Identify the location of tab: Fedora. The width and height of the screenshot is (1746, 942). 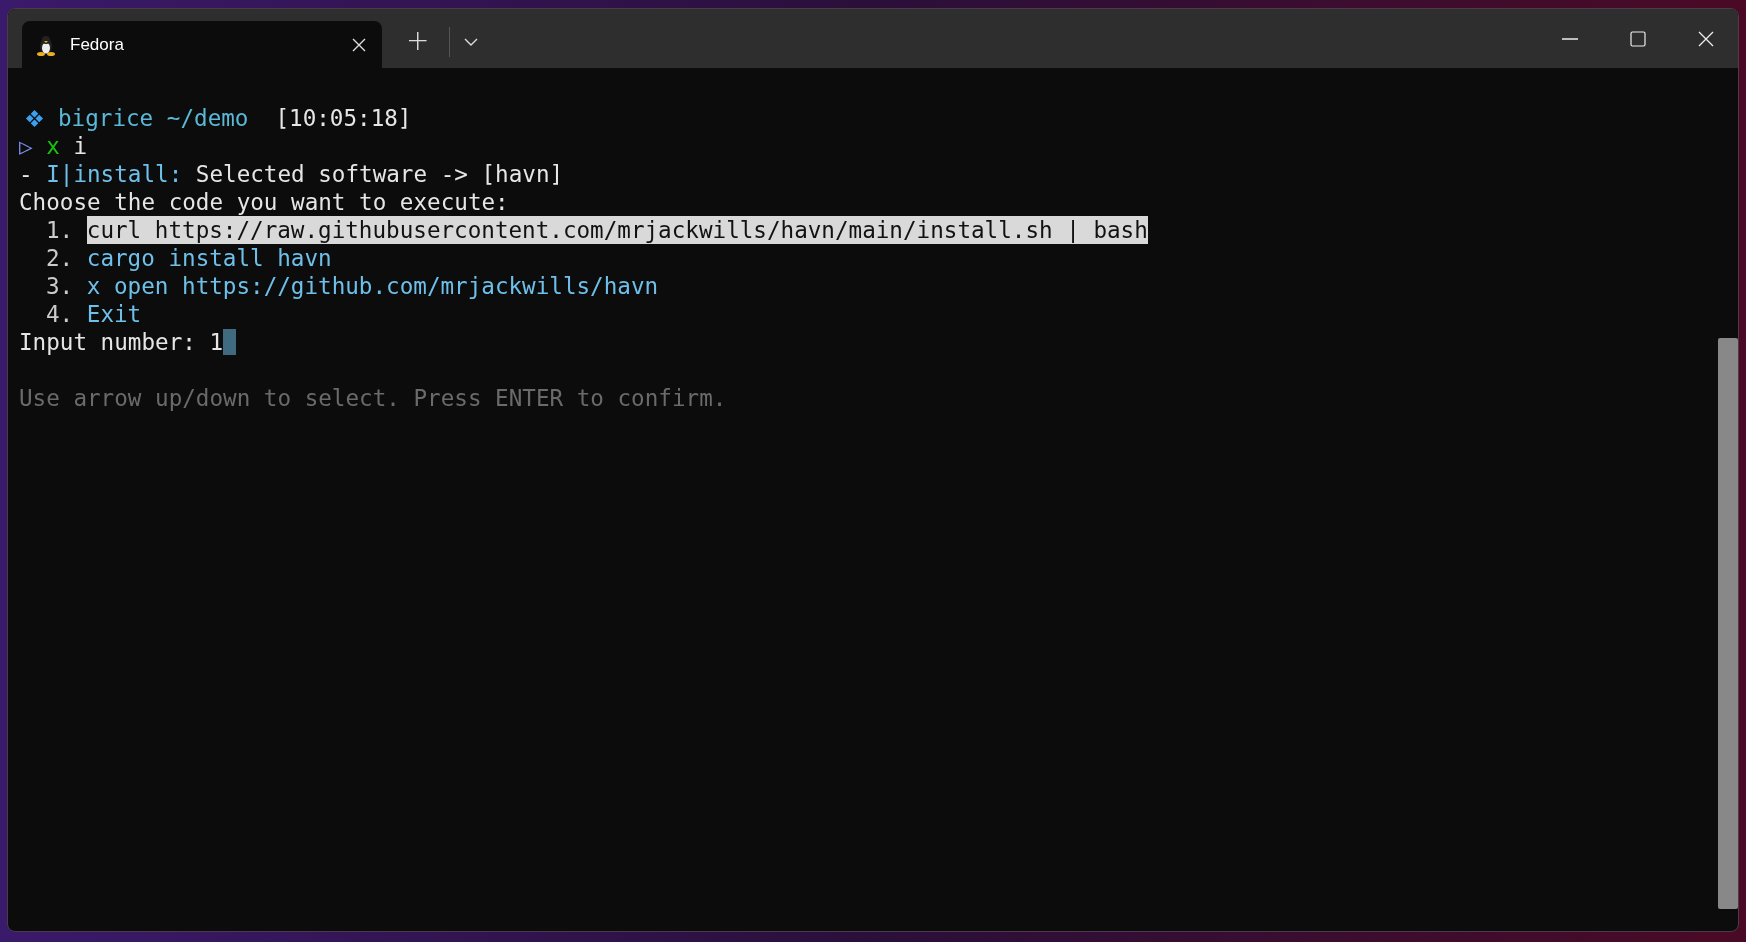
(202, 44).